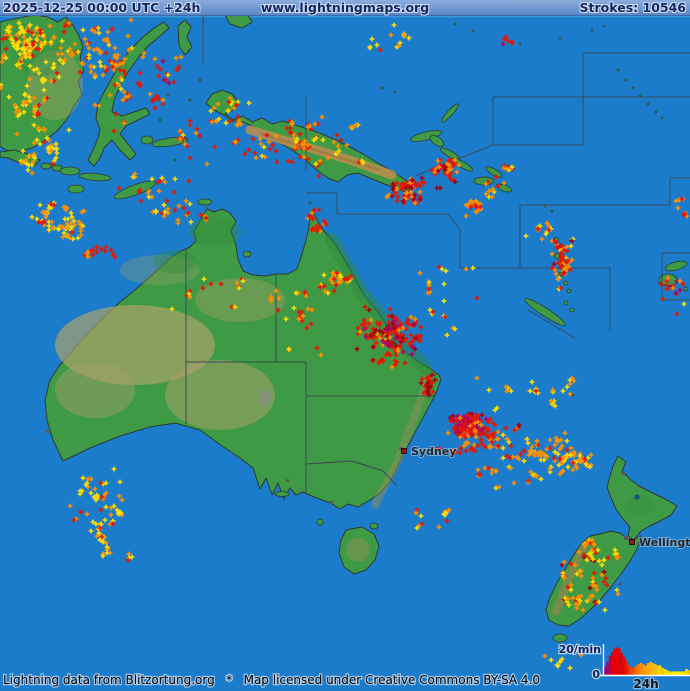  Describe the element at coordinates (580, 649) in the screenshot. I see `histogram-ymax-label: 20/min` at that location.